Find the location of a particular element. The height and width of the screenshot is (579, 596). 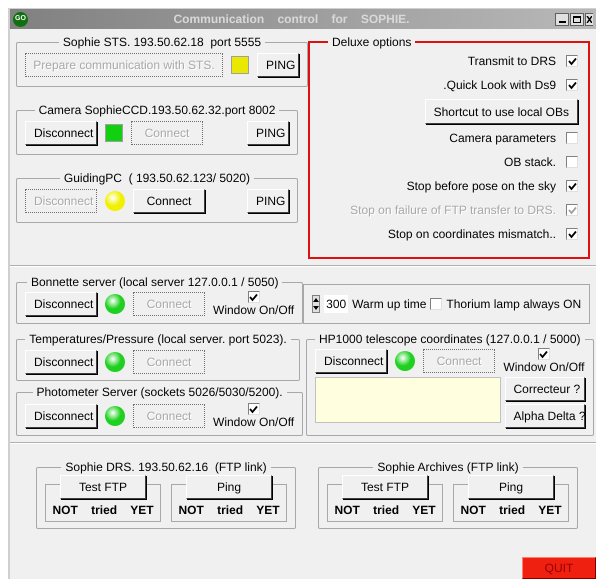

minimize-button is located at coordinates (562, 19).